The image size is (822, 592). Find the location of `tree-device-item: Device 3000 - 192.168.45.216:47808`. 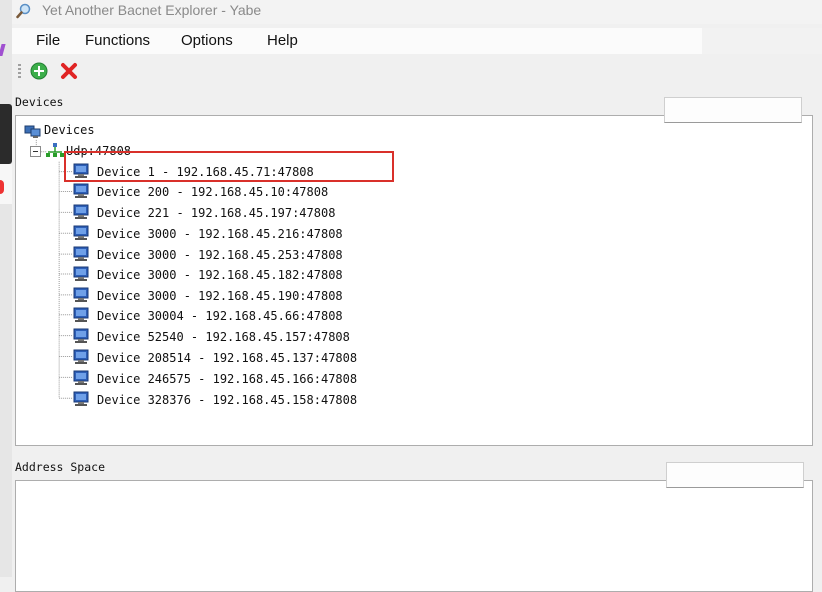

tree-device-item: Device 3000 - 192.168.45.216:47808 is located at coordinates (220, 234).